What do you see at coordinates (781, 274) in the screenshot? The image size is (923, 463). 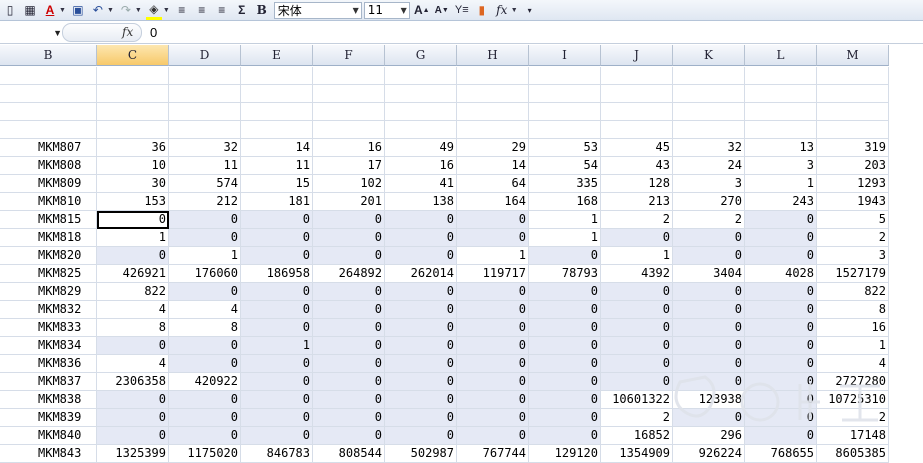 I see `data-cell: 4028` at bounding box center [781, 274].